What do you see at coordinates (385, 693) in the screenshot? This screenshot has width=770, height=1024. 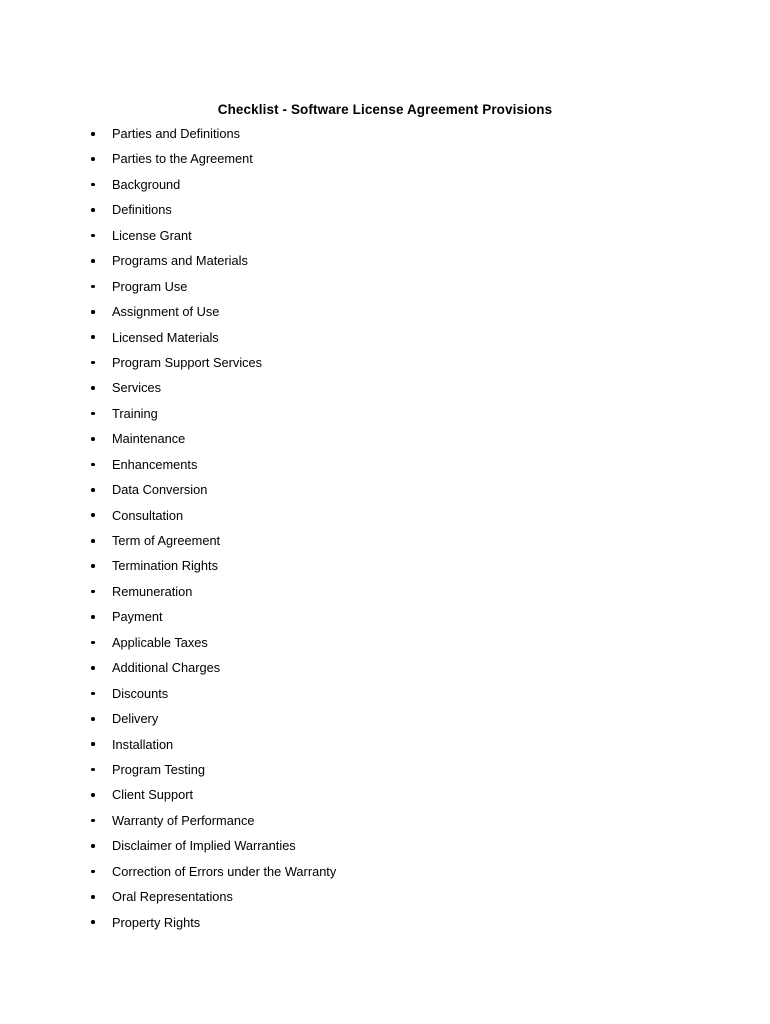 I see `list-item: Discounts` at bounding box center [385, 693].